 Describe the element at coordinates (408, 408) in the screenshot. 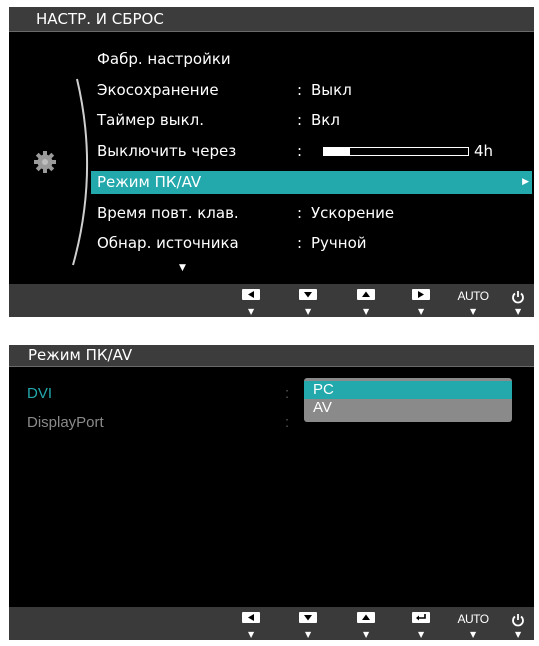

I see `dropdown-option-av: AV` at that location.